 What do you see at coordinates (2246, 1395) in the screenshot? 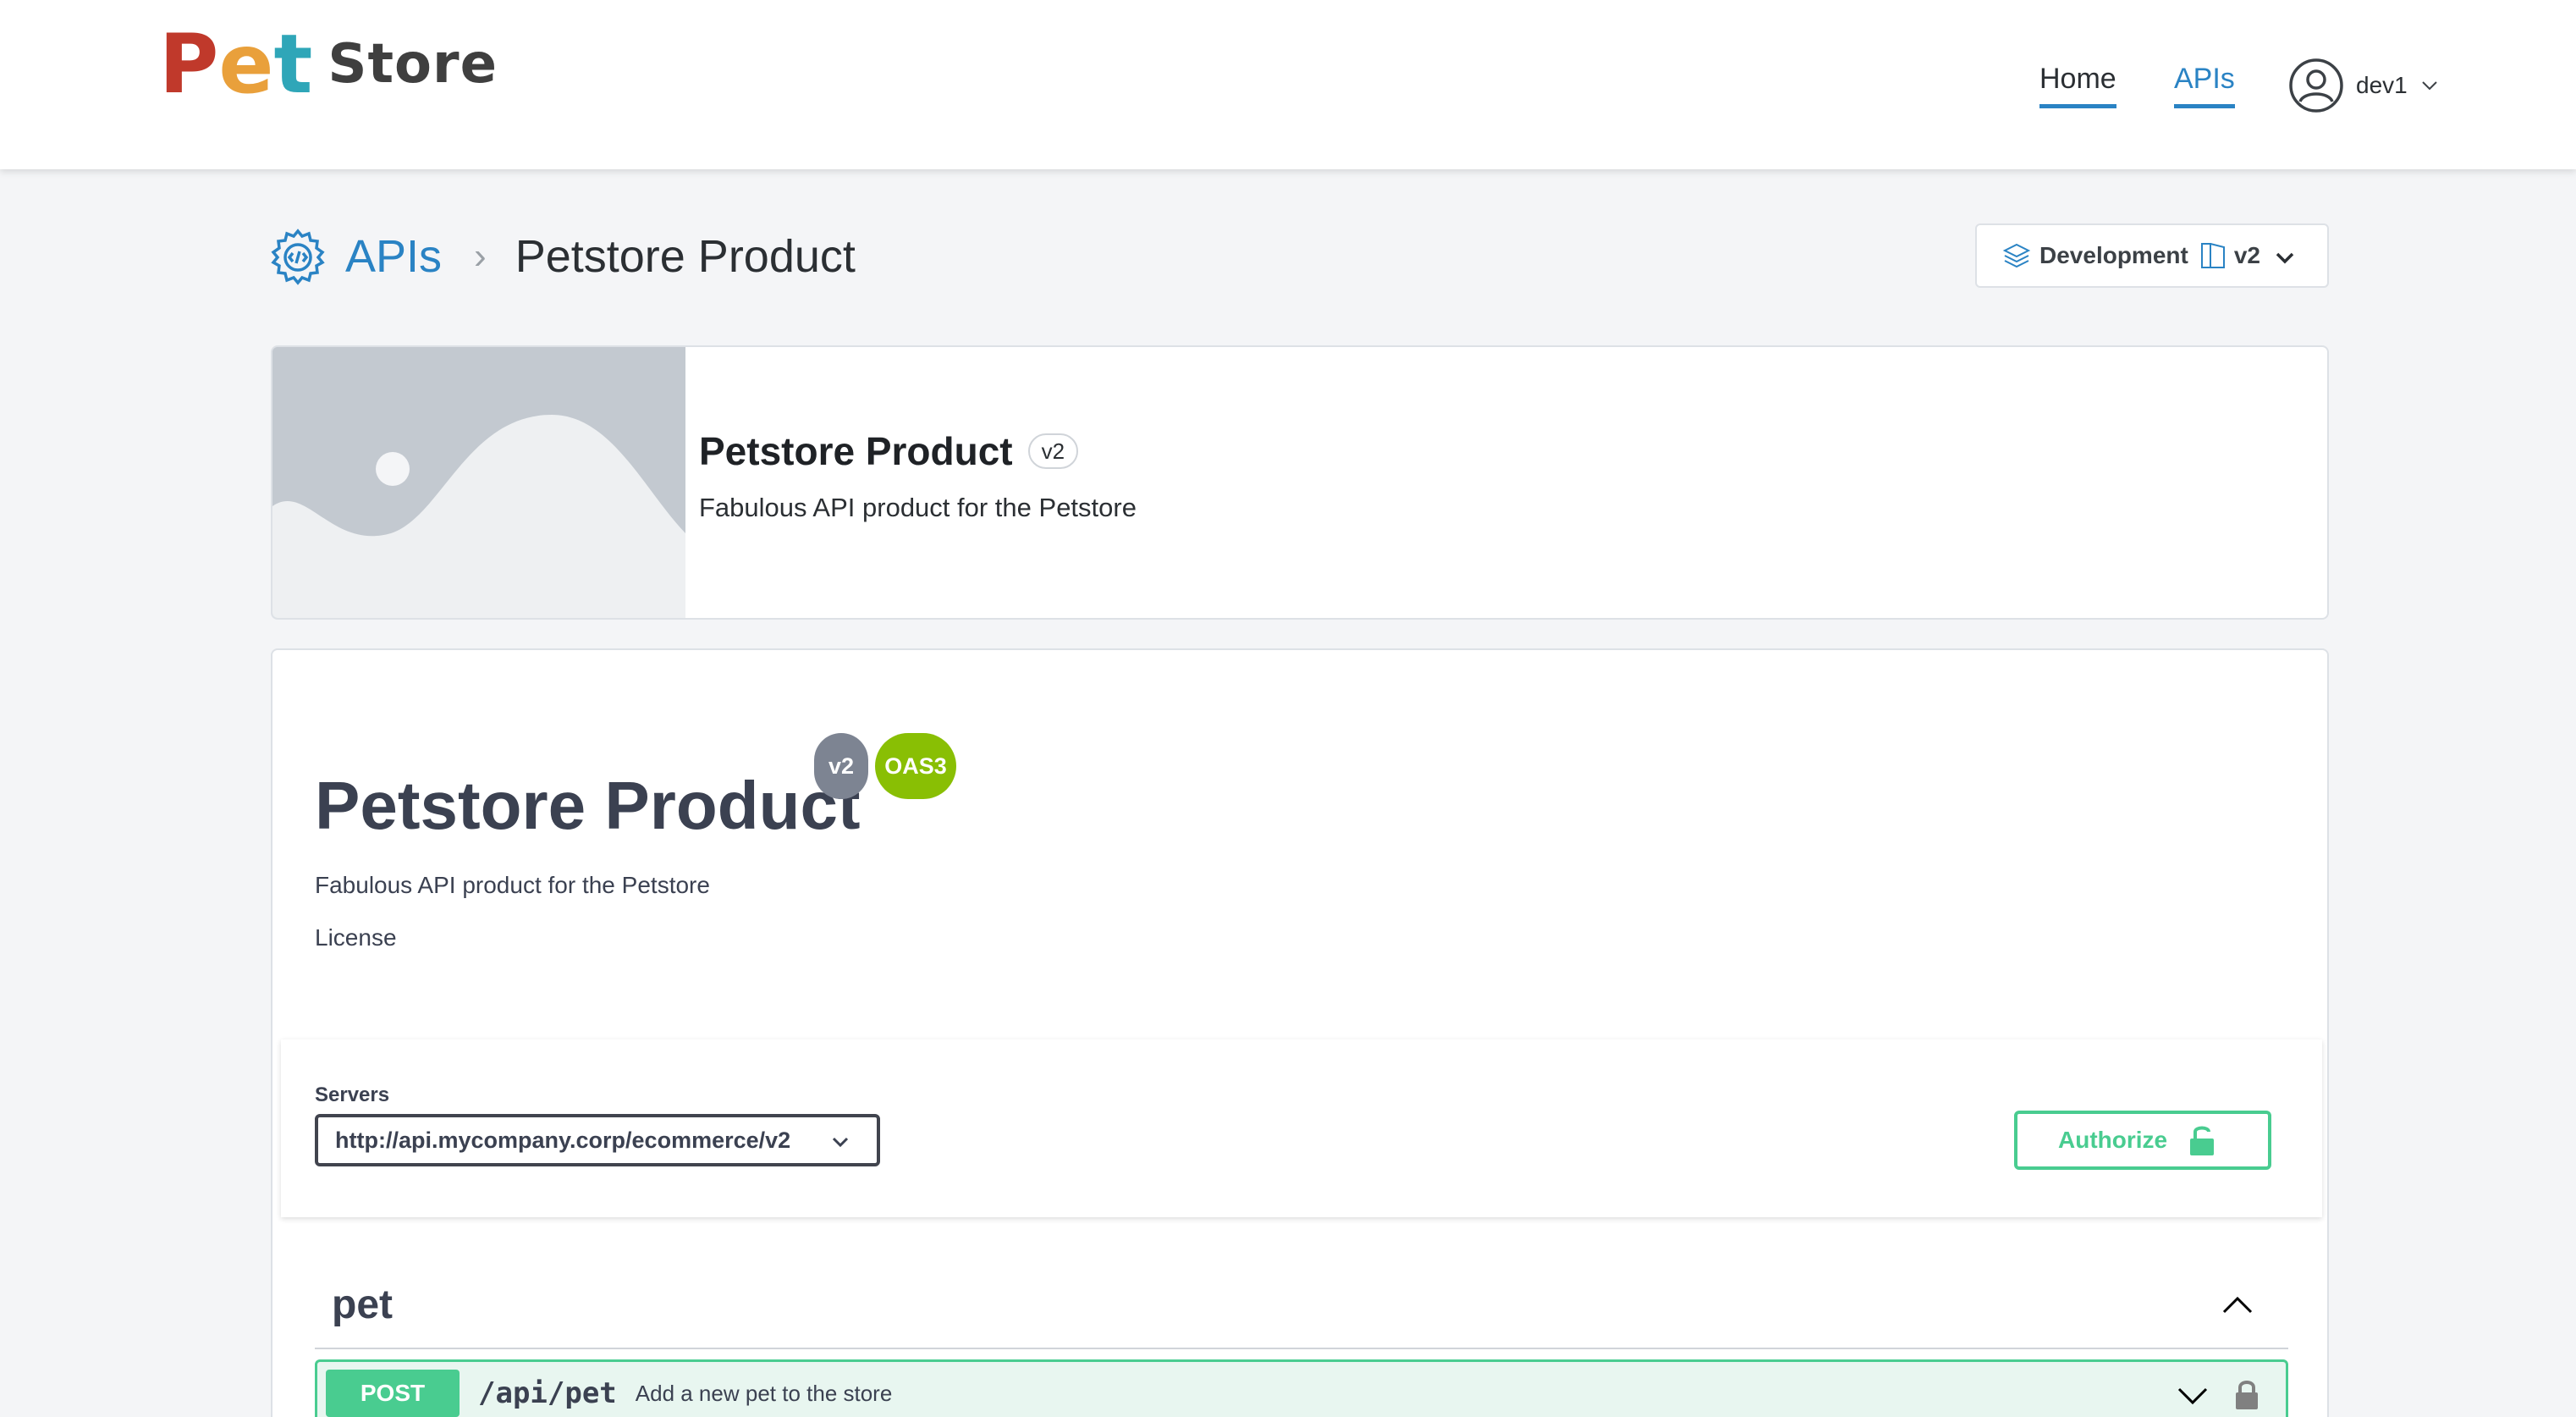
I see `lock-icon` at bounding box center [2246, 1395].